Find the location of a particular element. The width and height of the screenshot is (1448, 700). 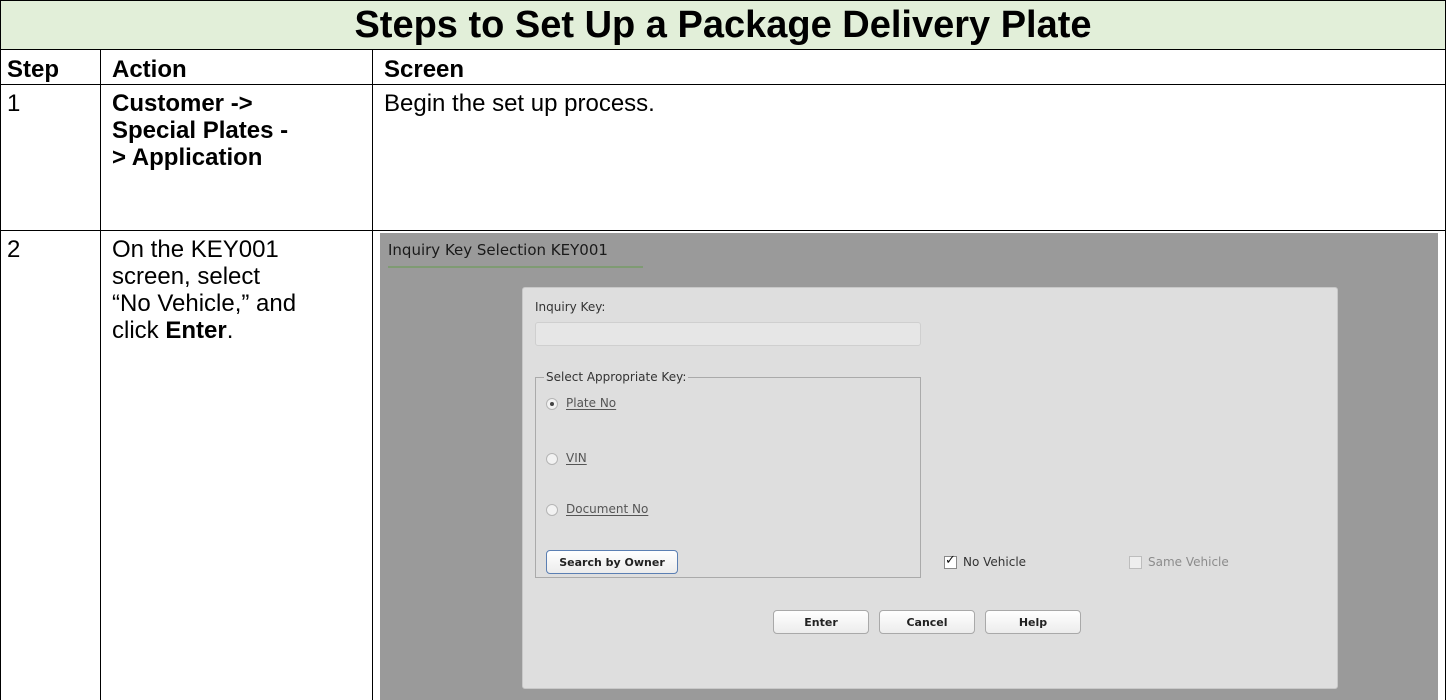

header-step: Step is located at coordinates (33, 69).